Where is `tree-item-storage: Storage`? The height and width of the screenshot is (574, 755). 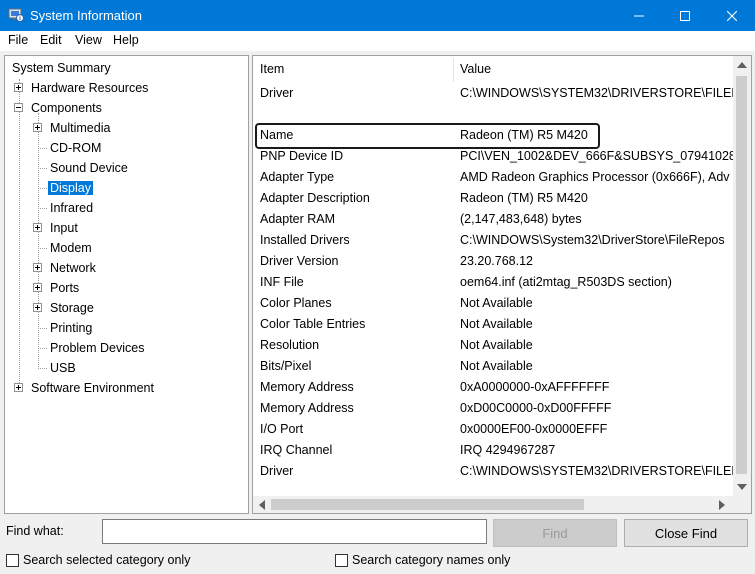
tree-item-storage: Storage is located at coordinates (72, 308).